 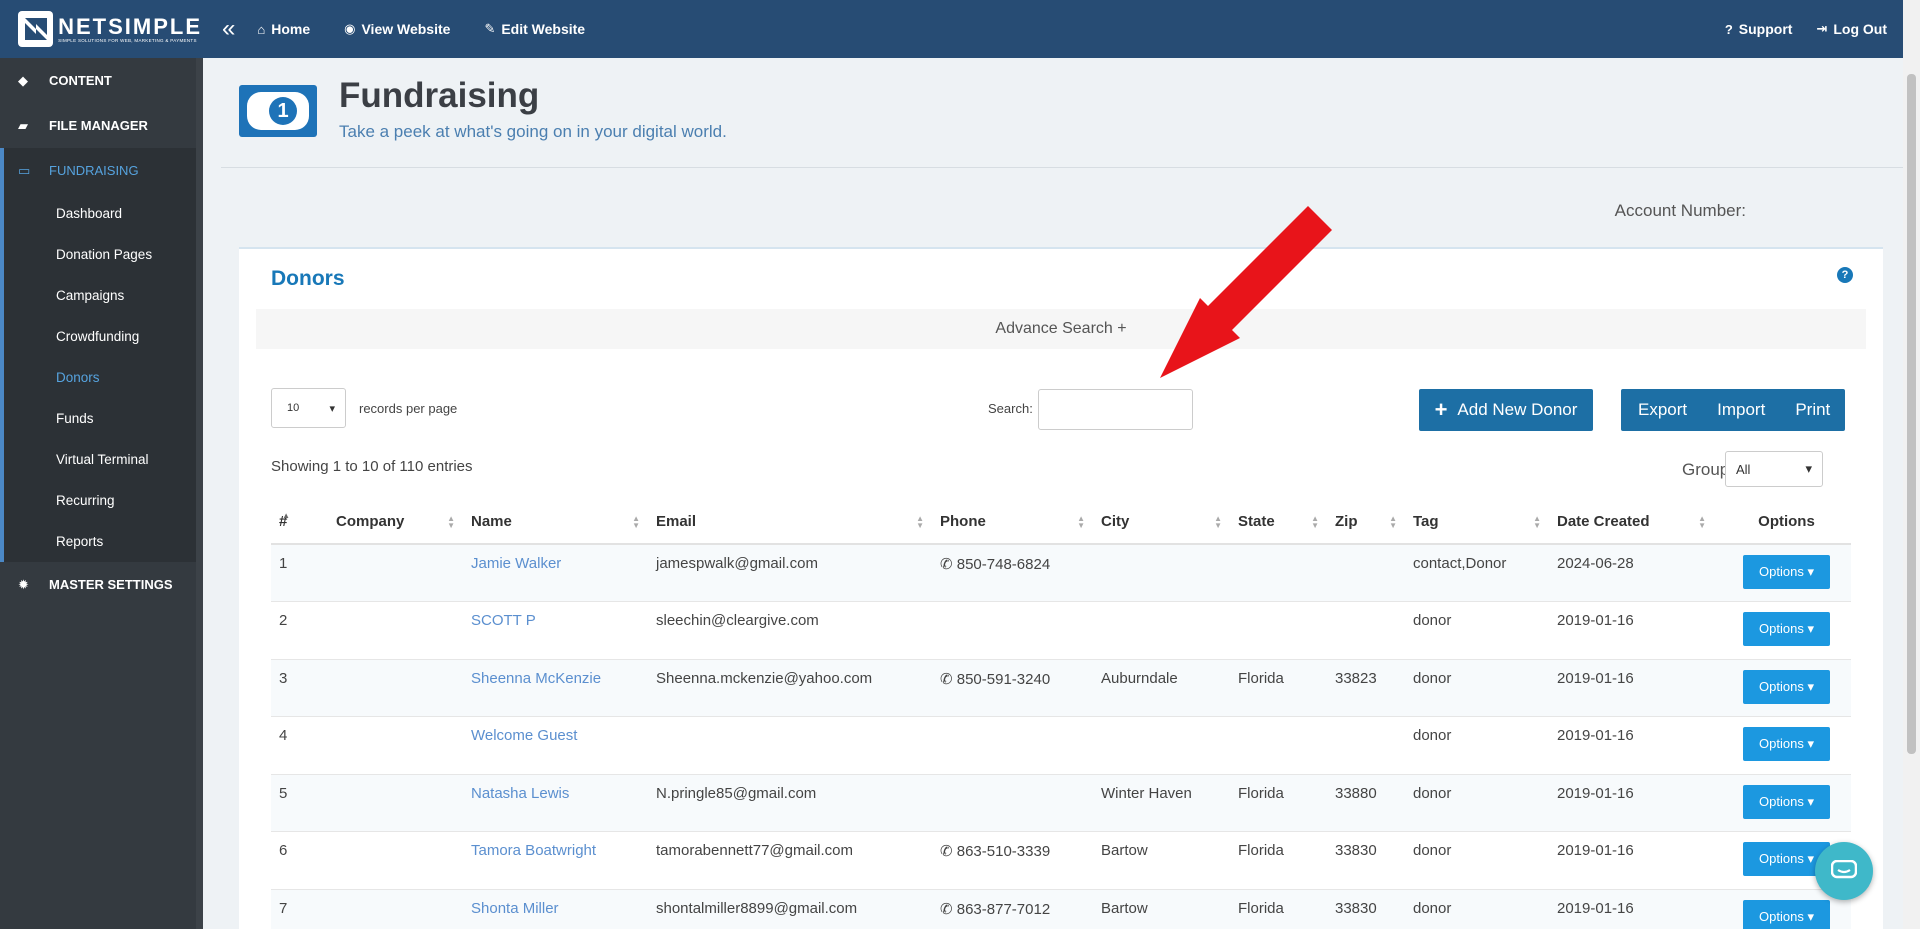 I want to click on help-icon: ?, so click(x=1845, y=275).